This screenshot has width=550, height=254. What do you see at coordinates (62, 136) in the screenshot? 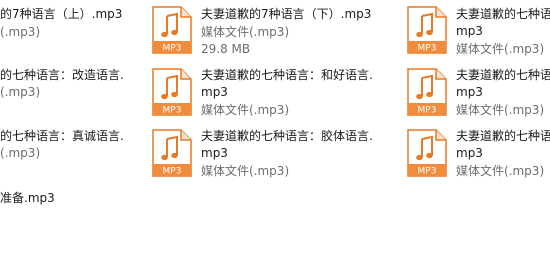
I see `file-name: 的七种语言：真诚语言.` at bounding box center [62, 136].